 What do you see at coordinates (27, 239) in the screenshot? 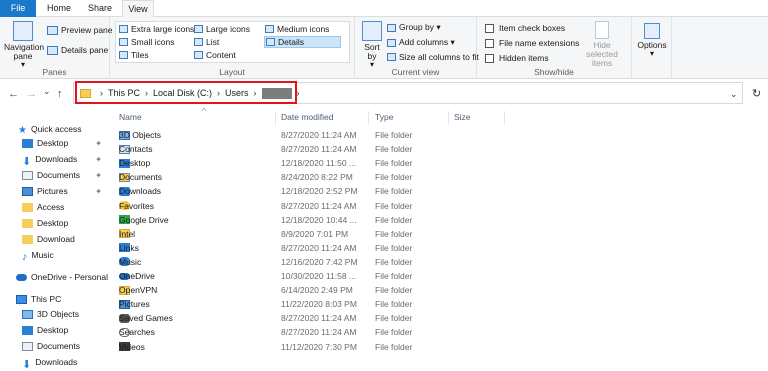
I see `folder-icon` at bounding box center [27, 239].